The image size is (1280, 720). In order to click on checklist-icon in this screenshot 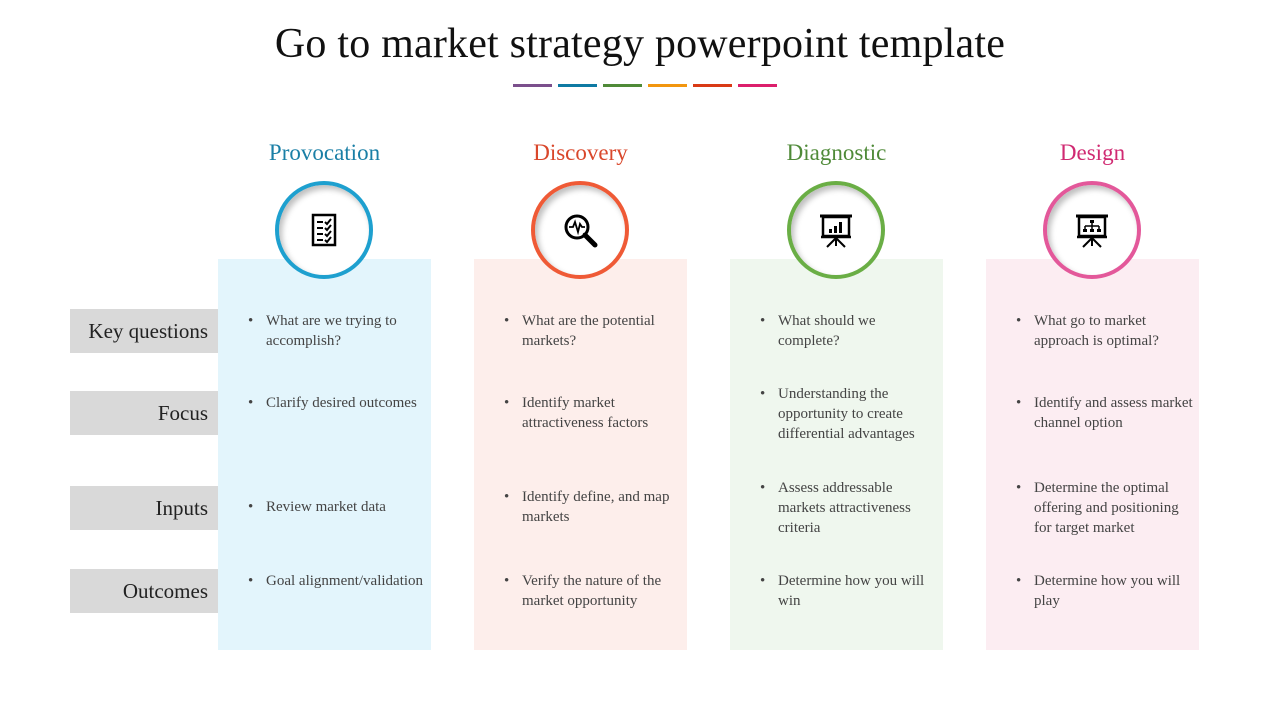, I will do `click(324, 230)`.